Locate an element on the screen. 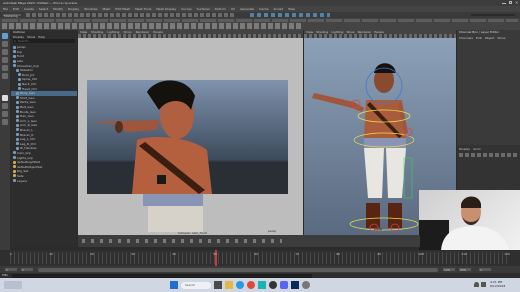  menu-mesh-display: Mesh Display is located at coordinates (166, 9).